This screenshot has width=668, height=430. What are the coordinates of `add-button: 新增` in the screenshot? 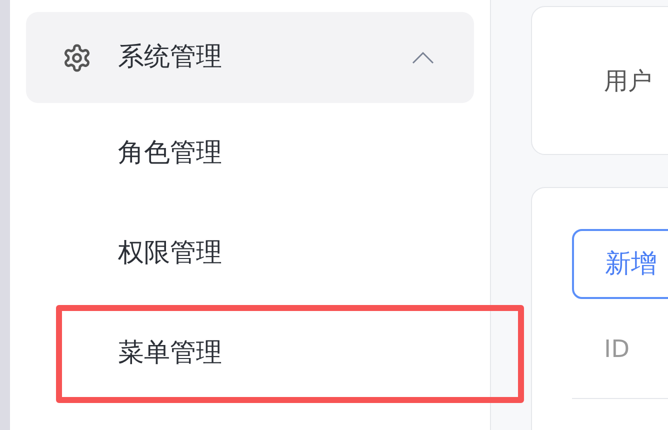 It's located at (620, 264).